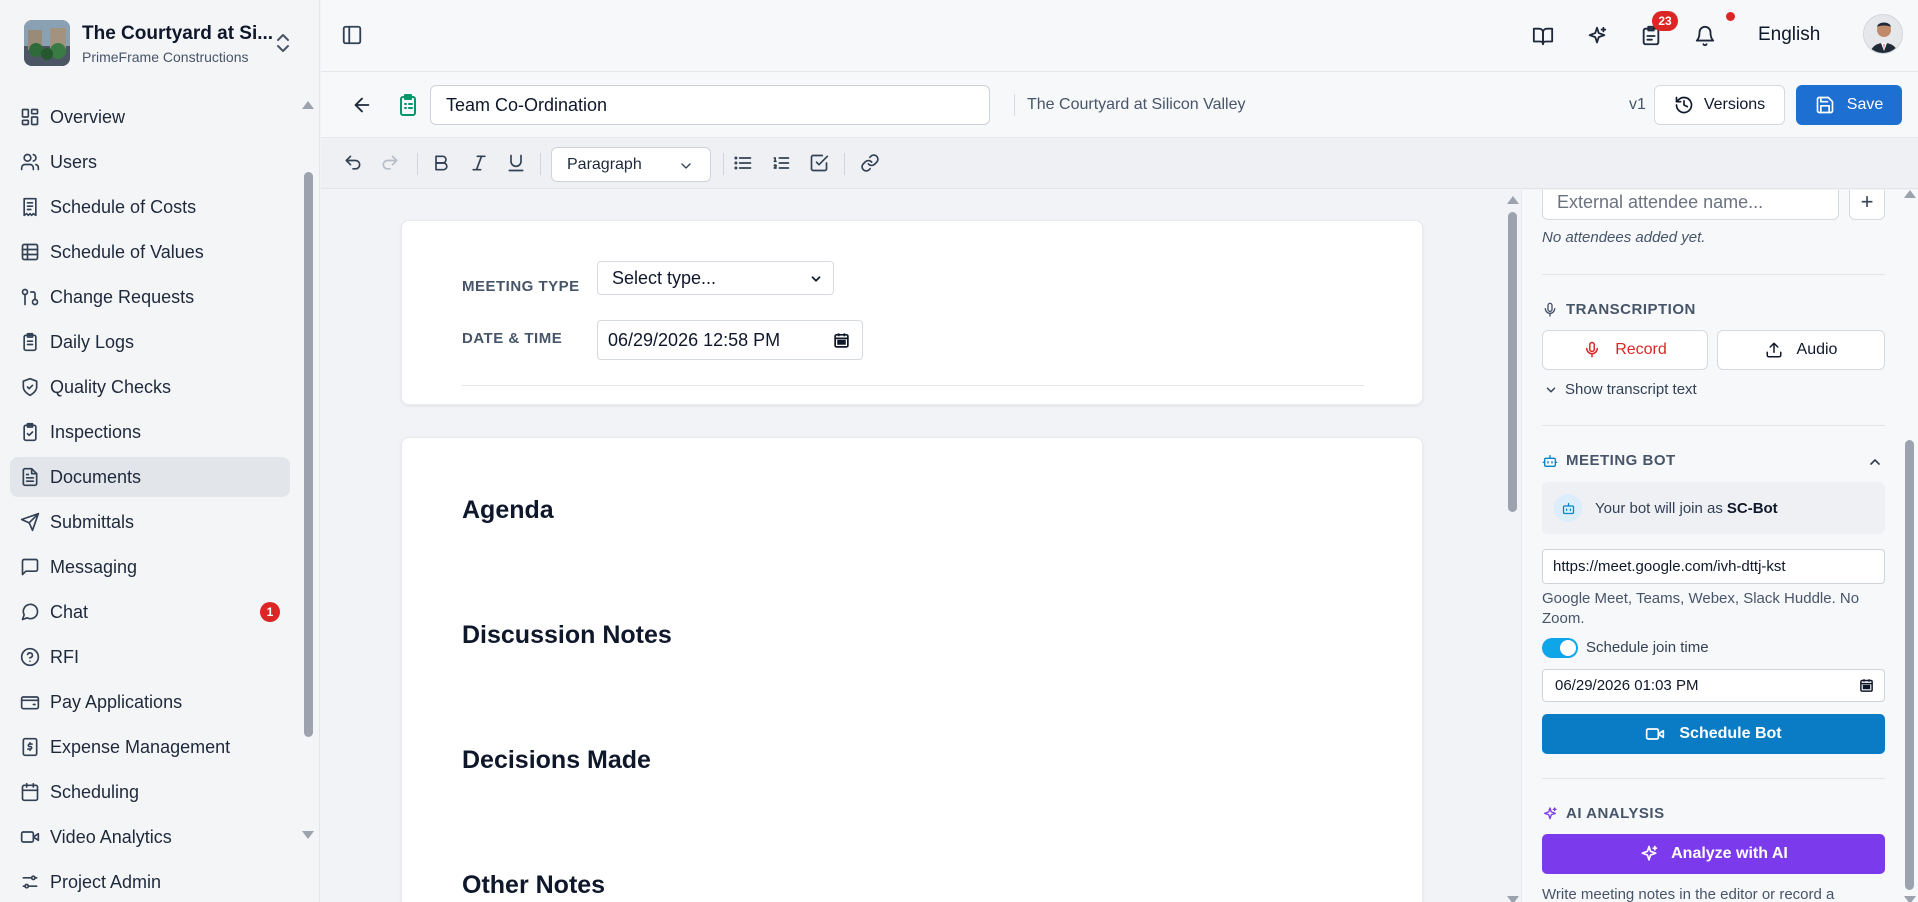  I want to click on no-attendees-text: No attendees added yet., so click(1624, 237).